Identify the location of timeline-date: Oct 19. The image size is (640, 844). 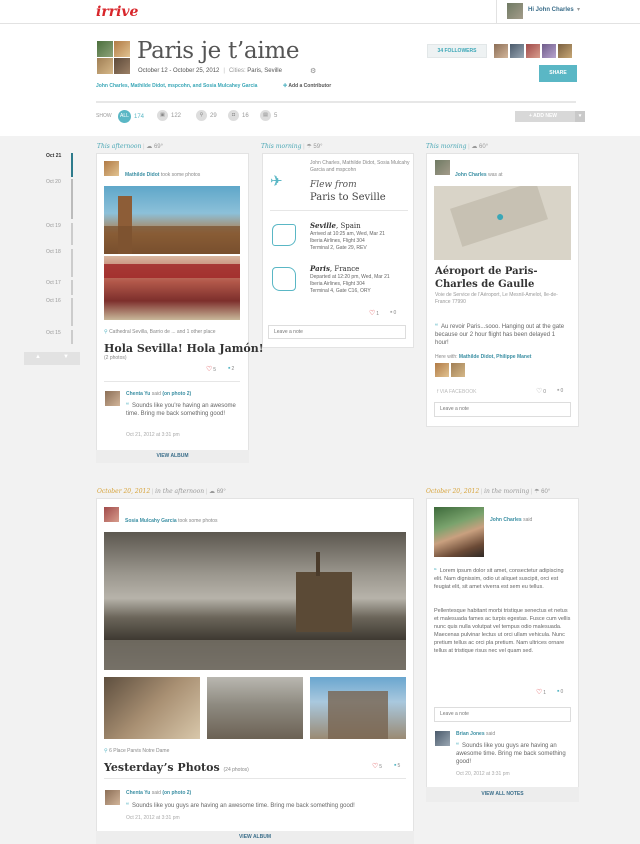
(53, 226).